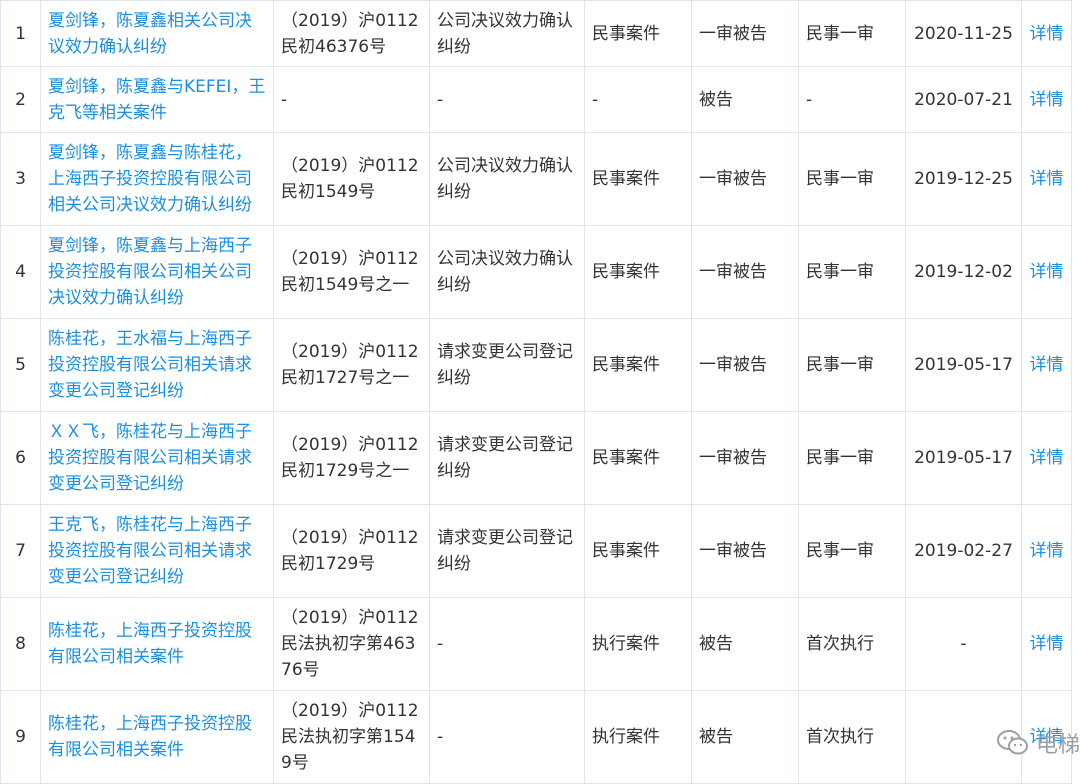 This screenshot has height=784, width=1080. I want to click on case-number: -, so click(284, 99).